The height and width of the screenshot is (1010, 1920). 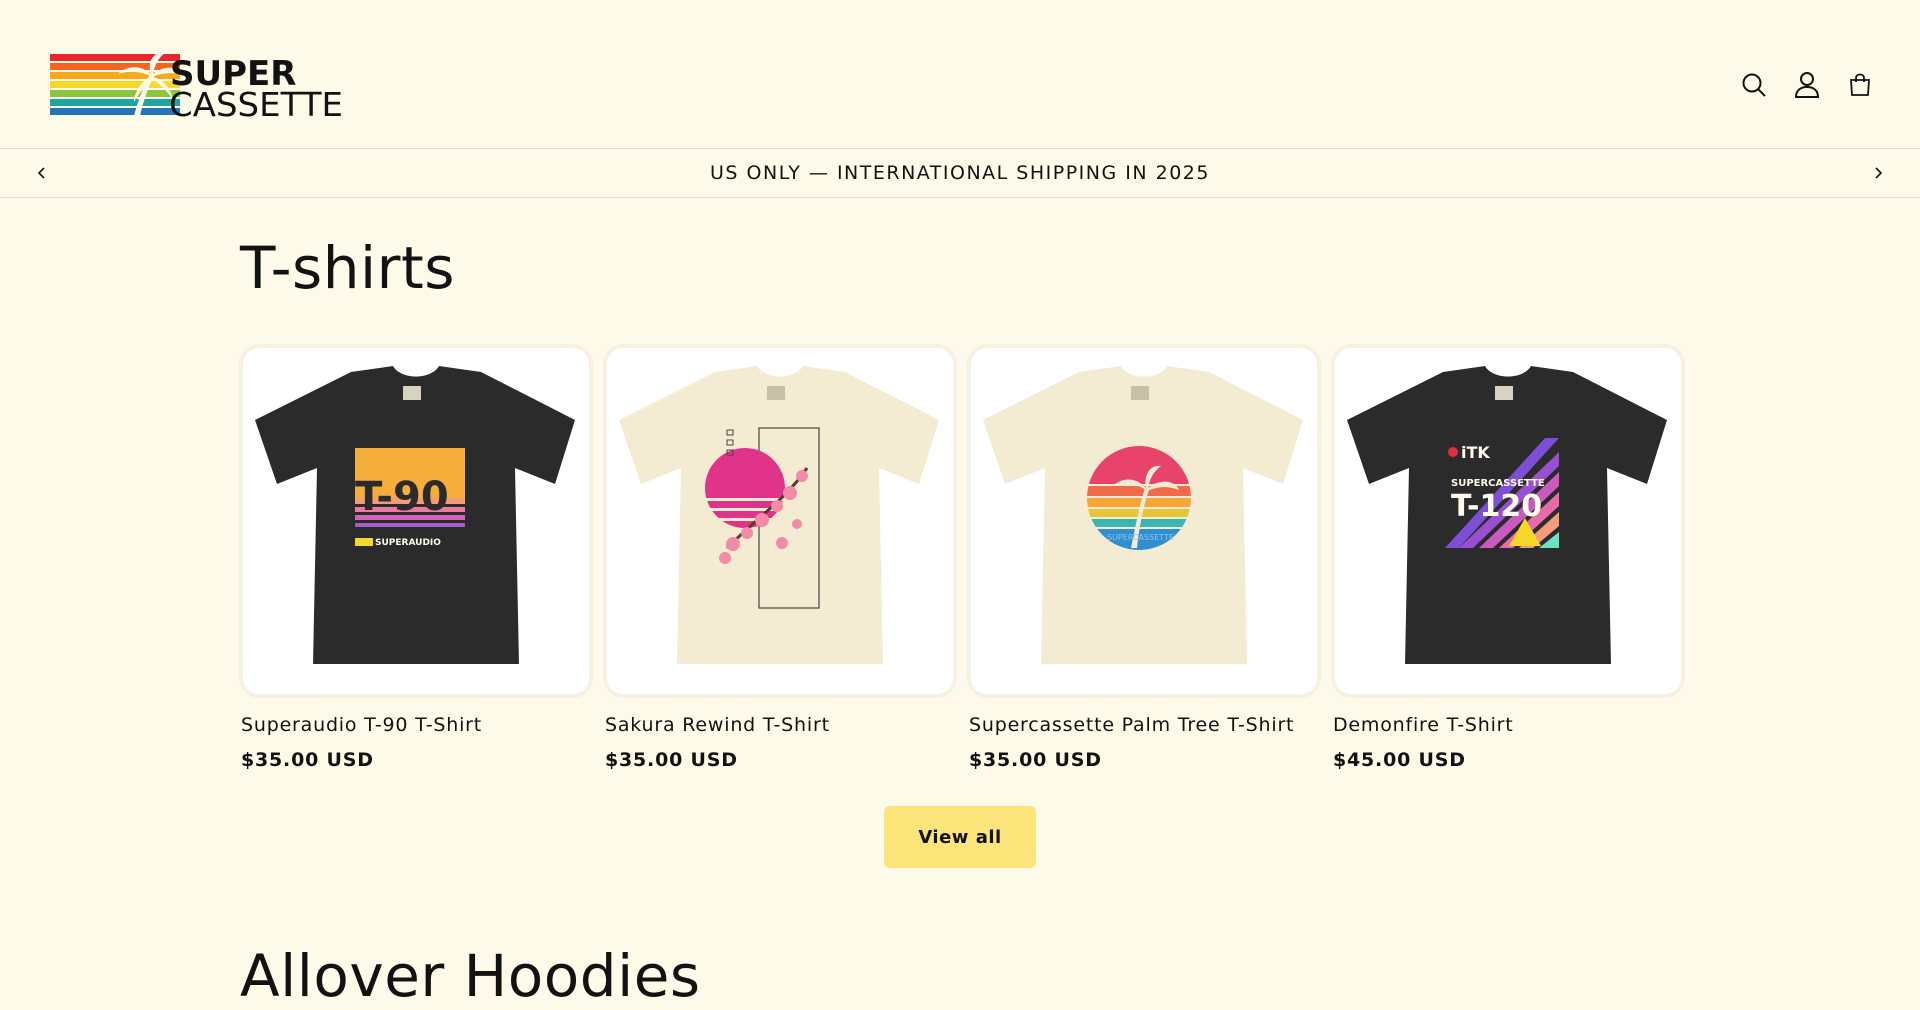 I want to click on product-title: Demonfire T-Shirt, so click(x=1423, y=725).